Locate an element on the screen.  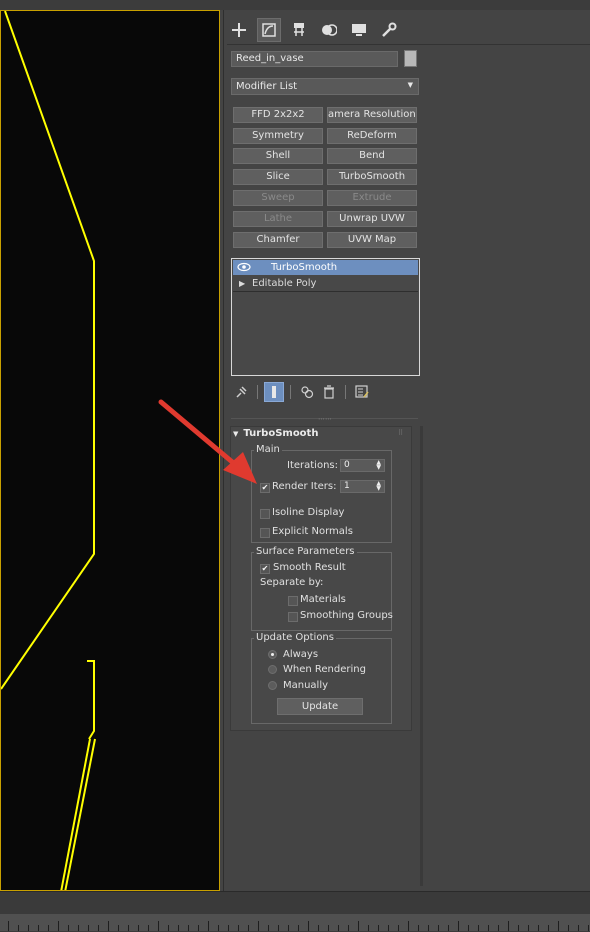
expand-triangle-icon: ▶ is located at coordinates (242, 283).